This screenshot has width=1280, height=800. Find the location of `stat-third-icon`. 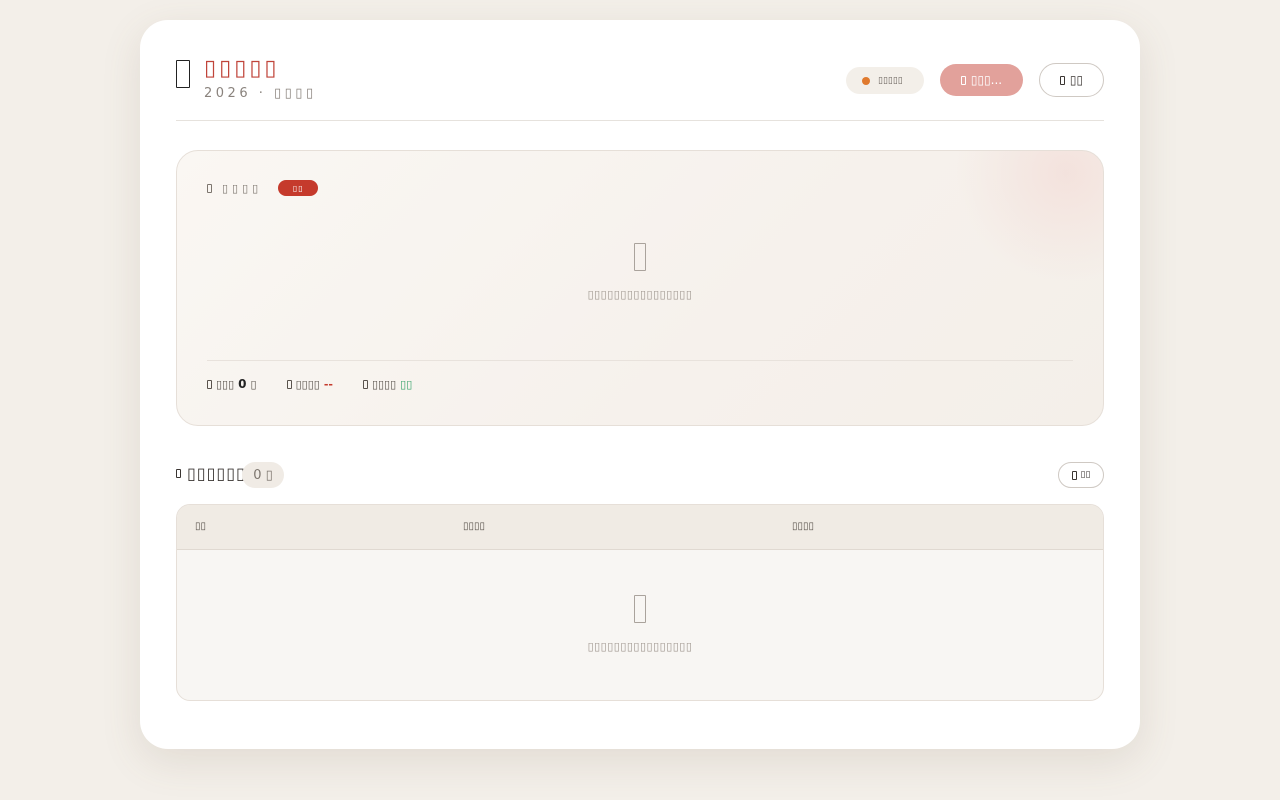

stat-third-icon is located at coordinates (365, 384).